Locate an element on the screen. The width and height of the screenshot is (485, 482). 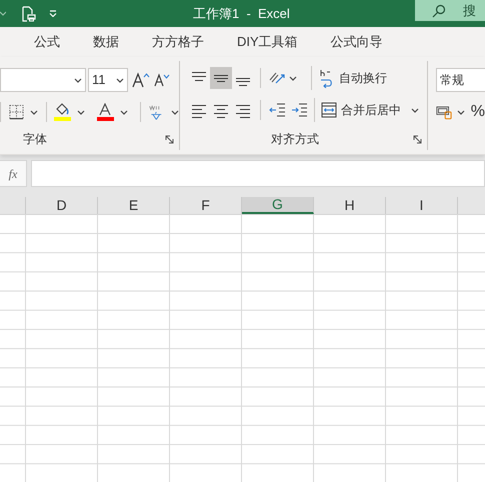
search-icon is located at coordinates (439, 11).